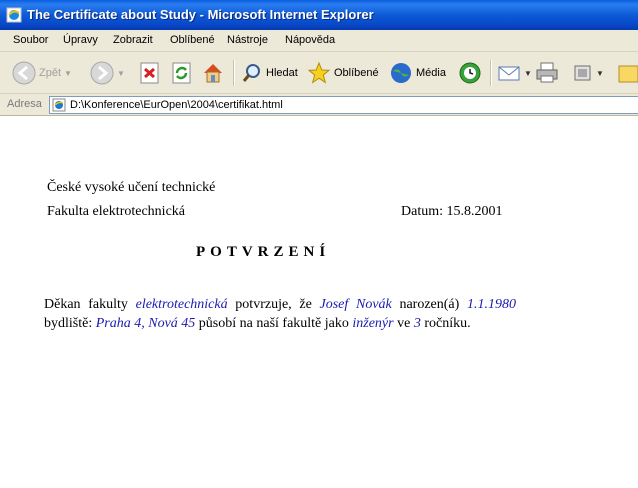  Describe the element at coordinates (401, 73) in the screenshot. I see `media-icon` at that location.